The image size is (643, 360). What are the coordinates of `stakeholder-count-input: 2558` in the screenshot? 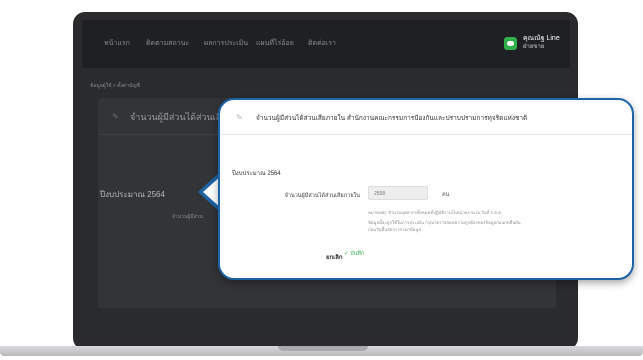 It's located at (398, 193).